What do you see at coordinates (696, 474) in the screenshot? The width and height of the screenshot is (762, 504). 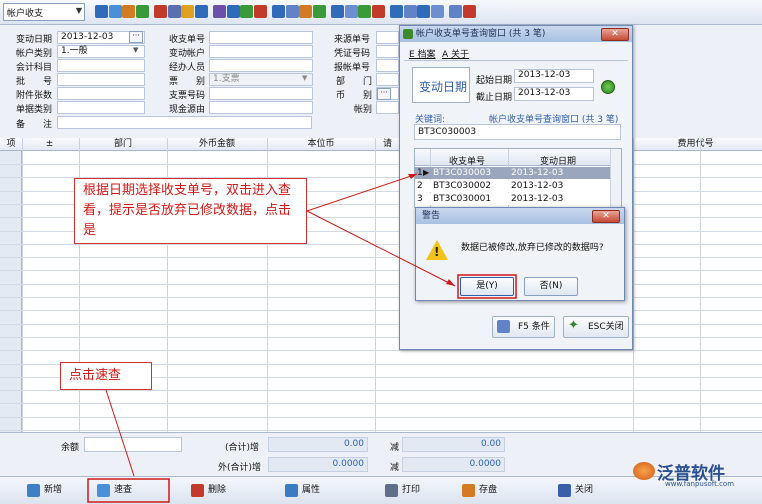 I see `brand-logo: 泛普软件 www.fanpusoft.com` at bounding box center [696, 474].